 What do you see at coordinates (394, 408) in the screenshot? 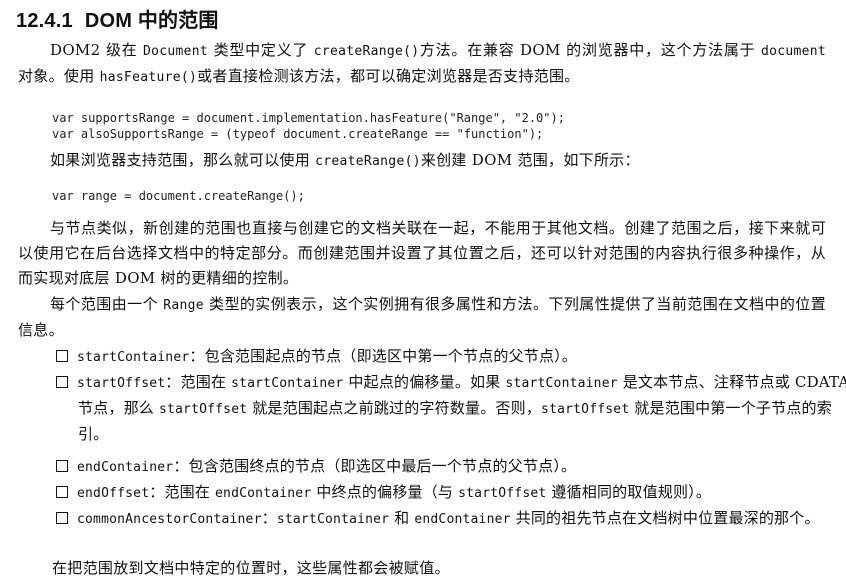
I see `property-description: 就是范围起点之前跳过的字符数量。否则，` at bounding box center [394, 408].